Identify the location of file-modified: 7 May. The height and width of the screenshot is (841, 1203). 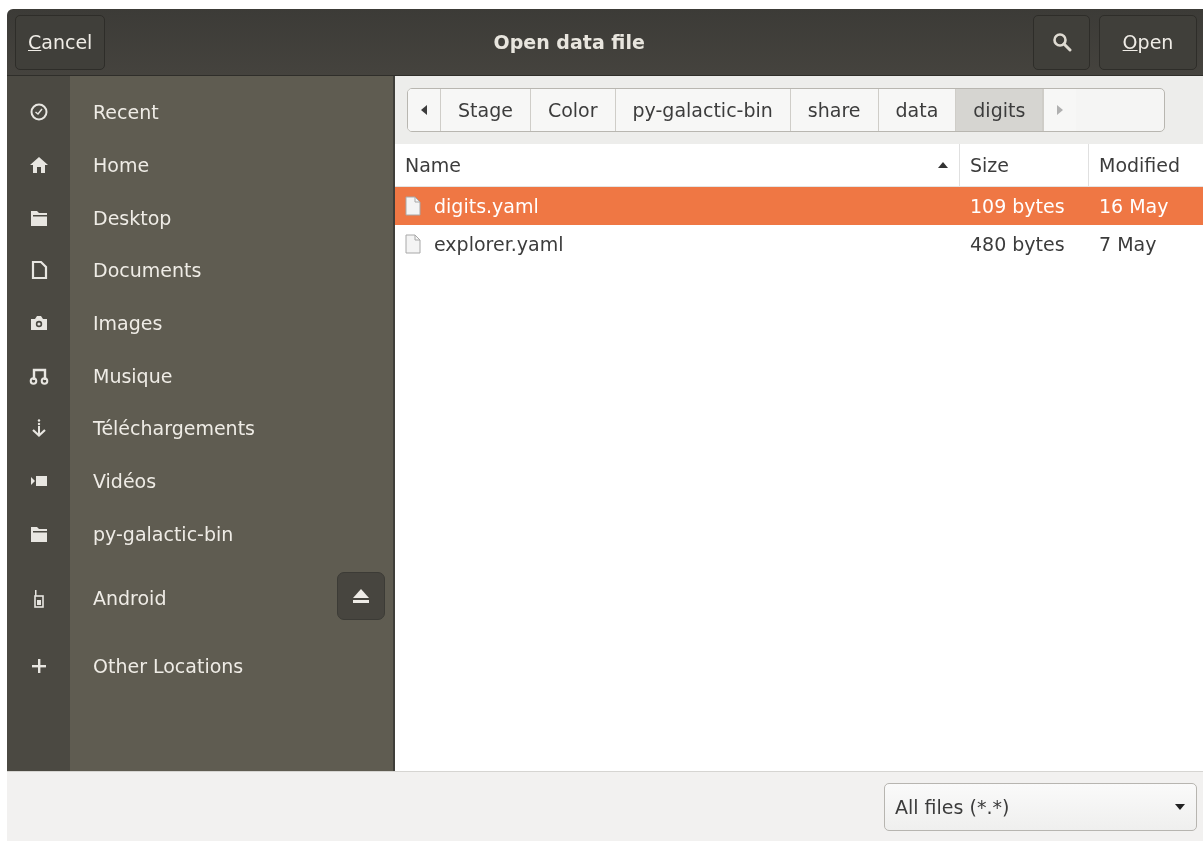
(1128, 244).